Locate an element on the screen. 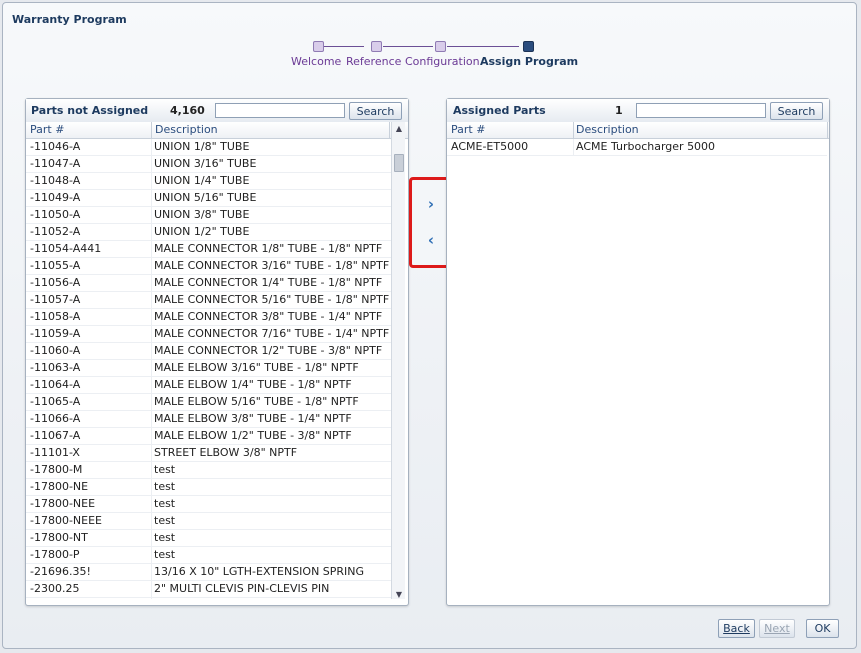 The image size is (861, 653). shuttle-controls: › ‹ is located at coordinates (430, 222).